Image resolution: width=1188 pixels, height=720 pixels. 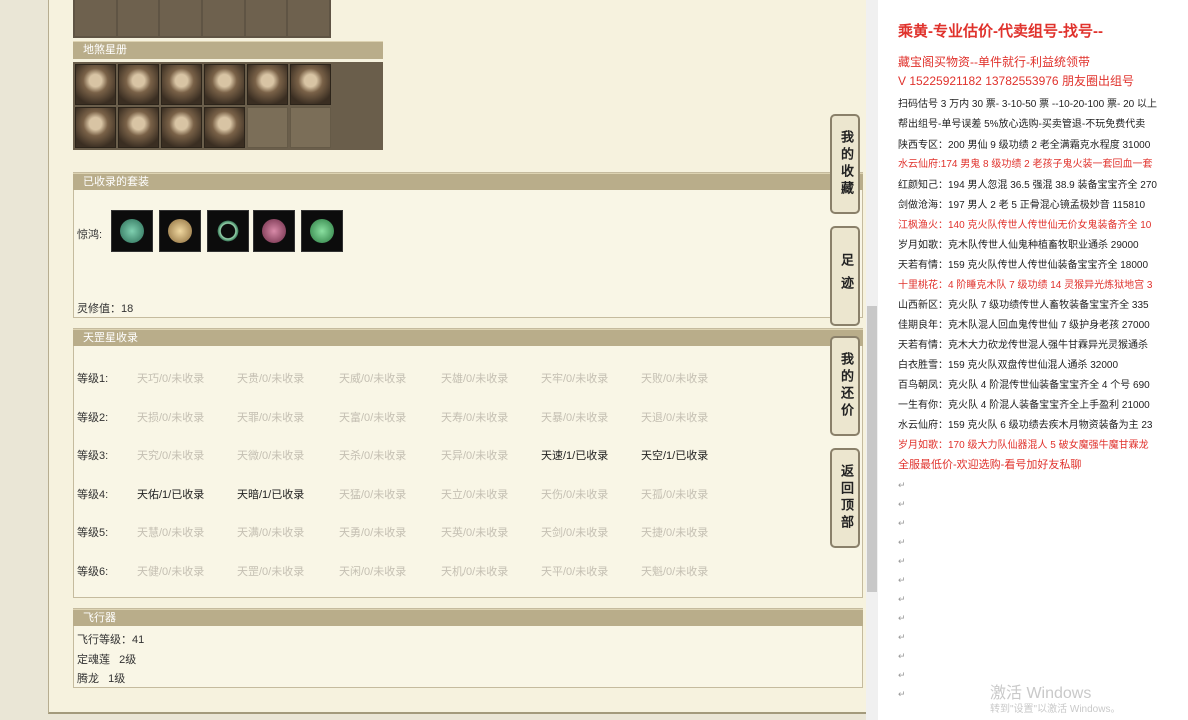 I want to click on tiangang-star-cell: 天平/0/未收录, so click(x=575, y=572).